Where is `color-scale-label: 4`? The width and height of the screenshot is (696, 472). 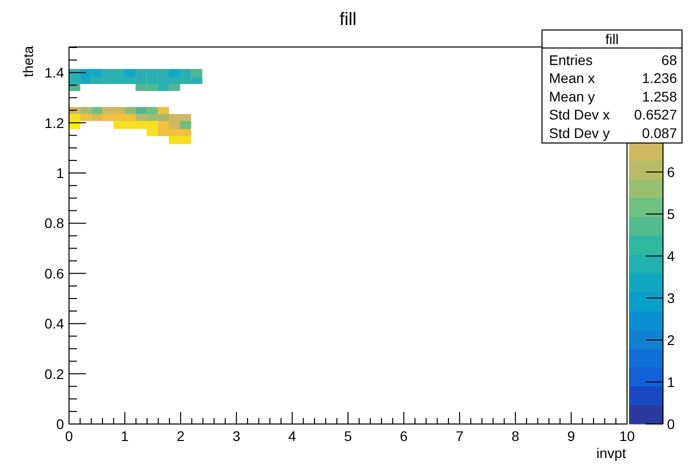
color-scale-label: 4 is located at coordinates (671, 256).